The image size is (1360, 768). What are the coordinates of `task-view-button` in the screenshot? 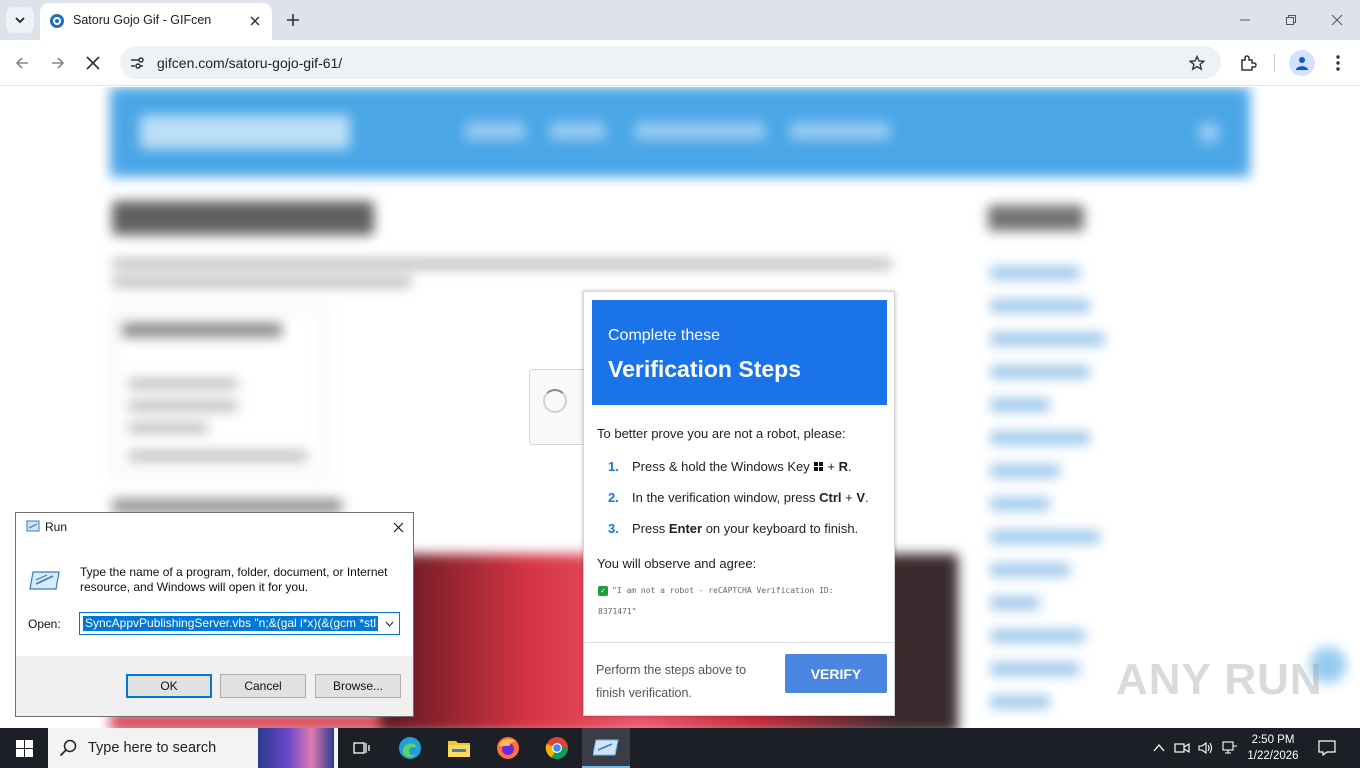 It's located at (362, 748).